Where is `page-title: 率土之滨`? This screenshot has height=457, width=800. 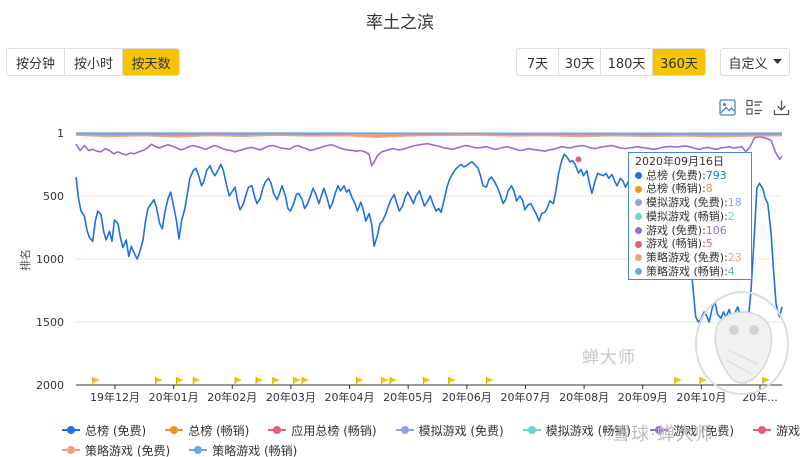
page-title: 率土之滨 is located at coordinates (400, 23).